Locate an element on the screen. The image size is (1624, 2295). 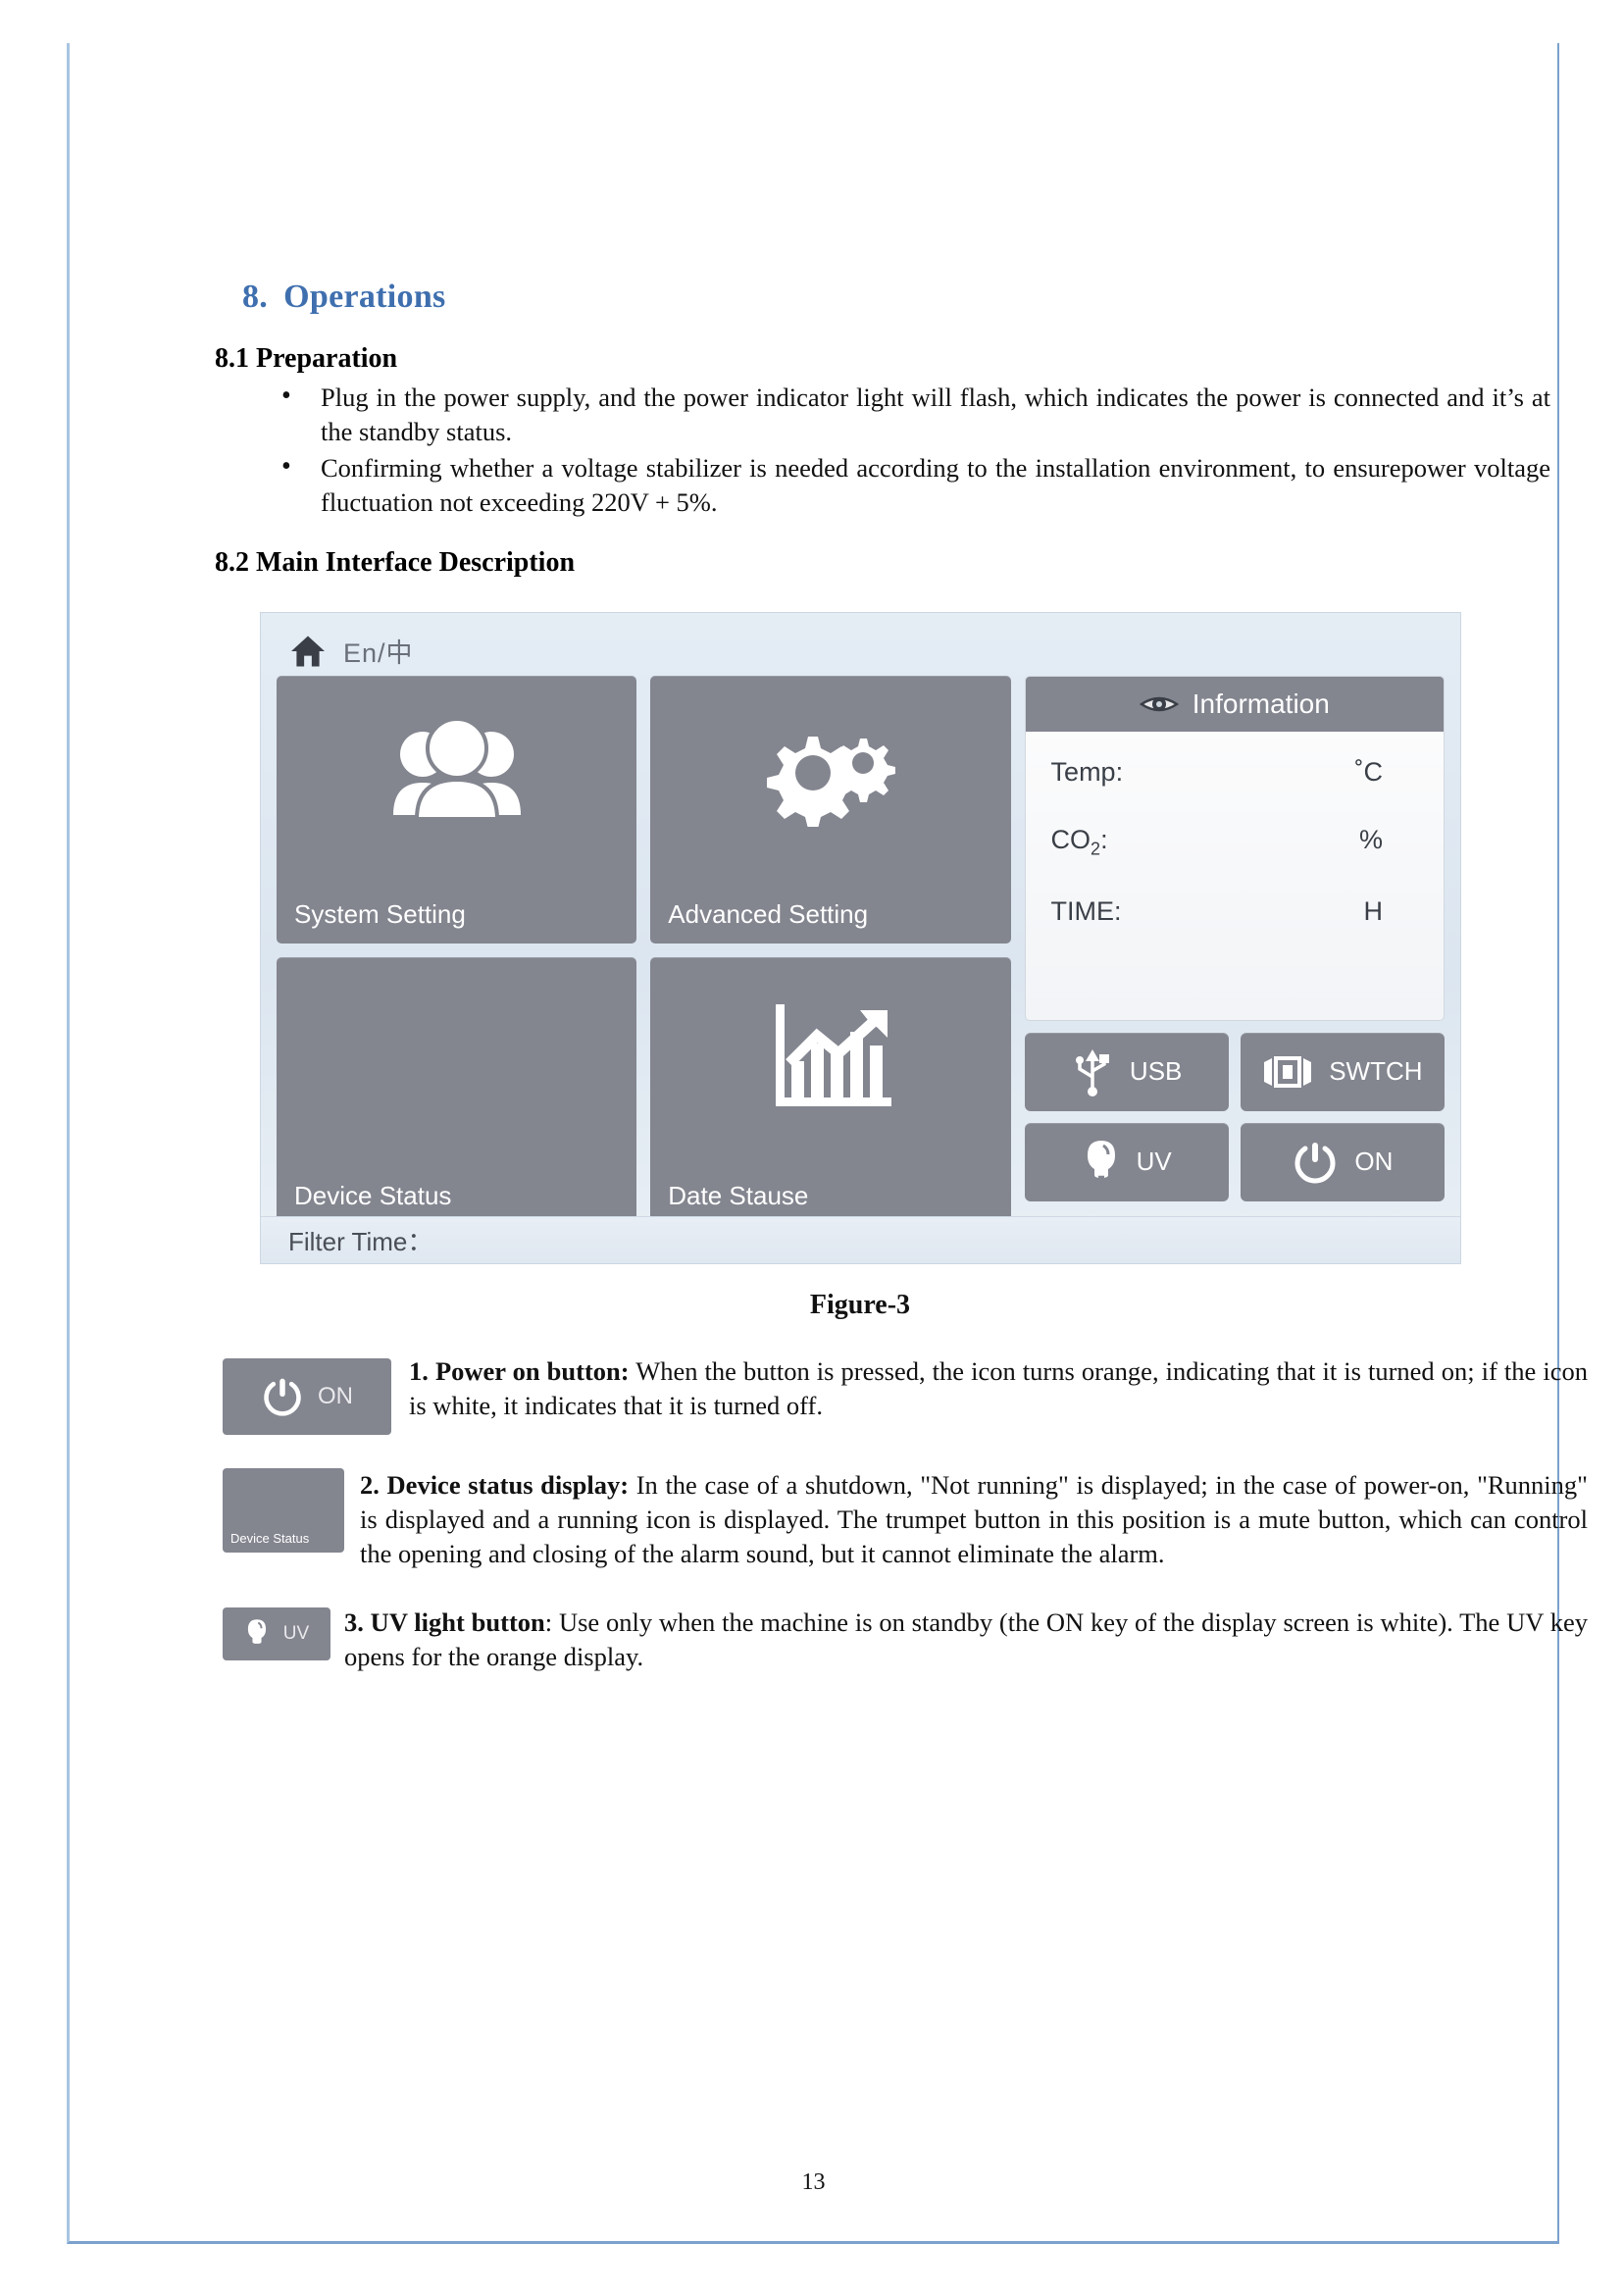
home-icon is located at coordinates (308, 651).